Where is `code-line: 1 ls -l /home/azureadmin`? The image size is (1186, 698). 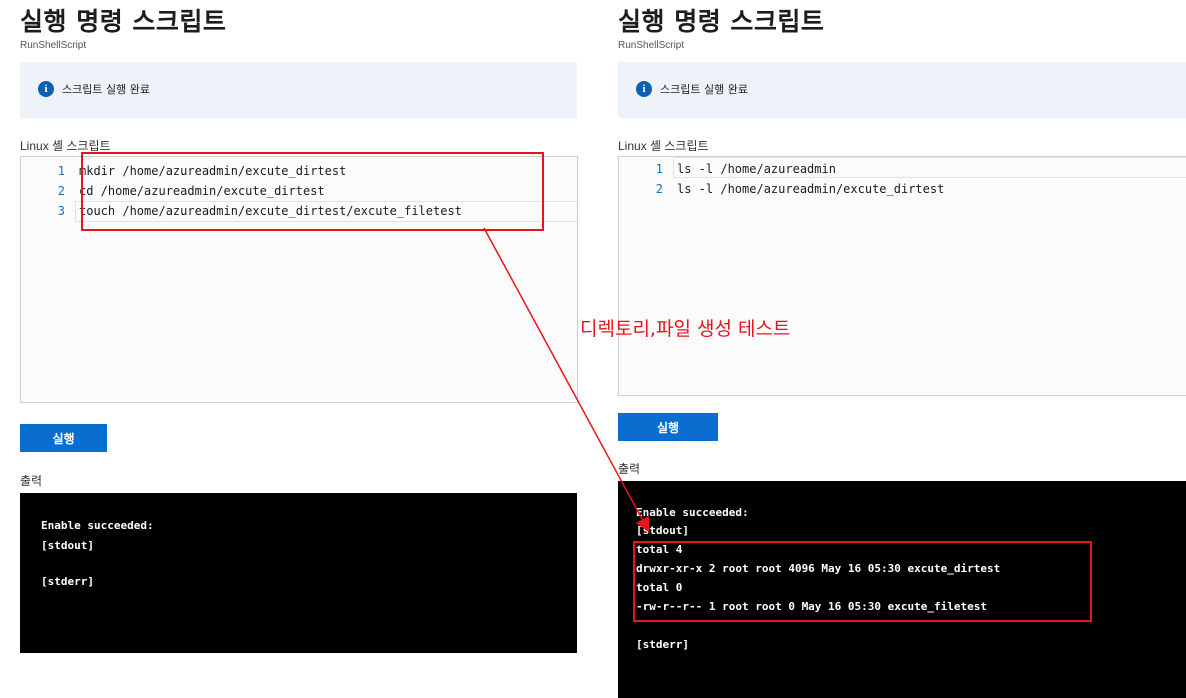
code-line: 1 ls -l /home/azureadmin is located at coordinates (727, 169).